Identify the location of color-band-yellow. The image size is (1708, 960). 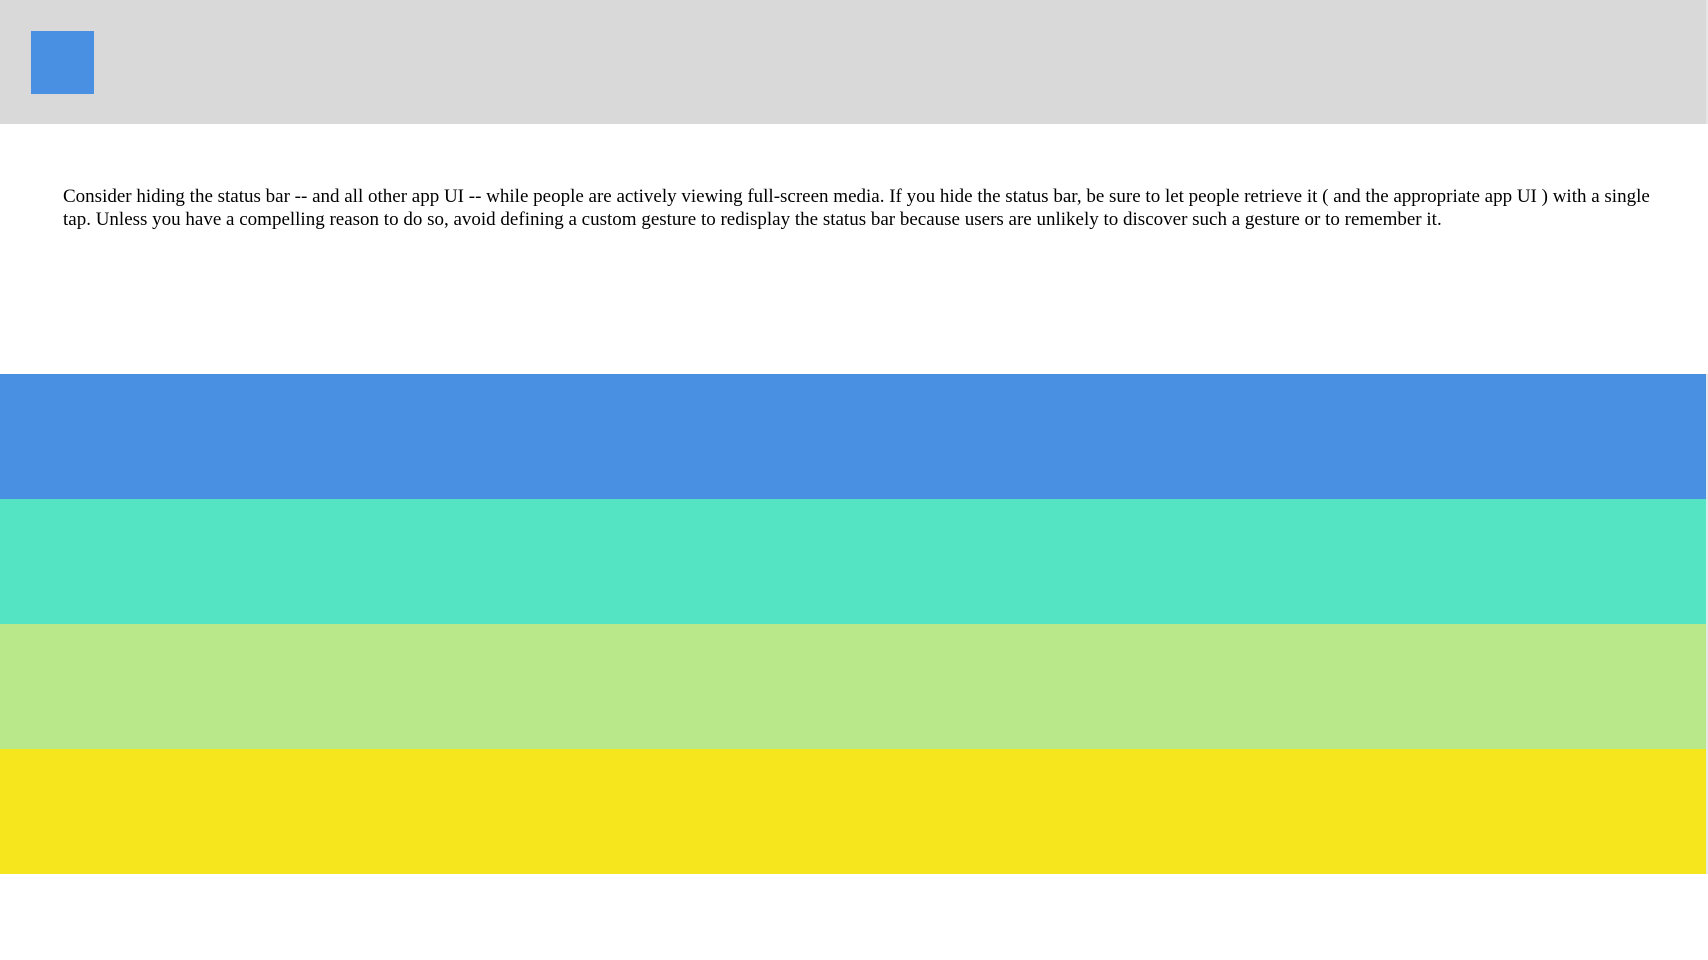
(853, 811).